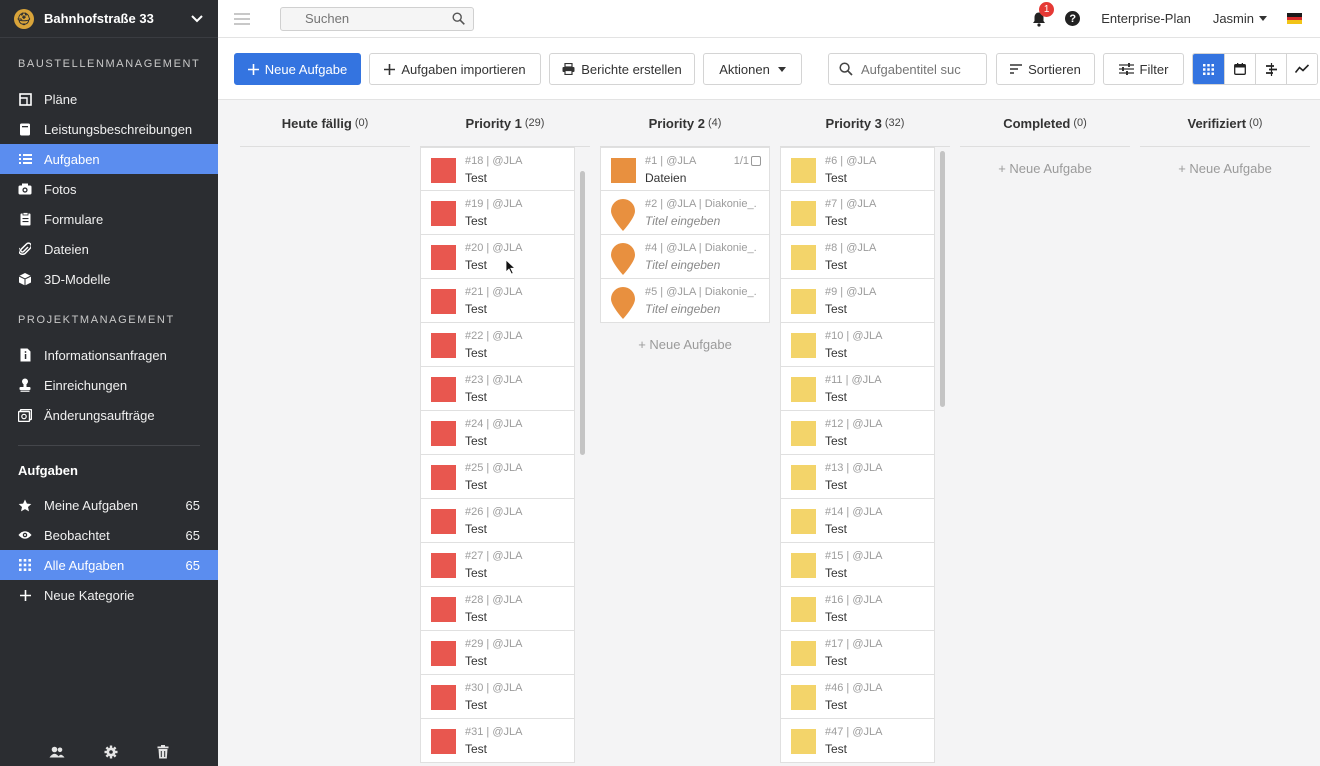  What do you see at coordinates (497, 301) in the screenshot?
I see `task-card: #21 | @JLA Test` at bounding box center [497, 301].